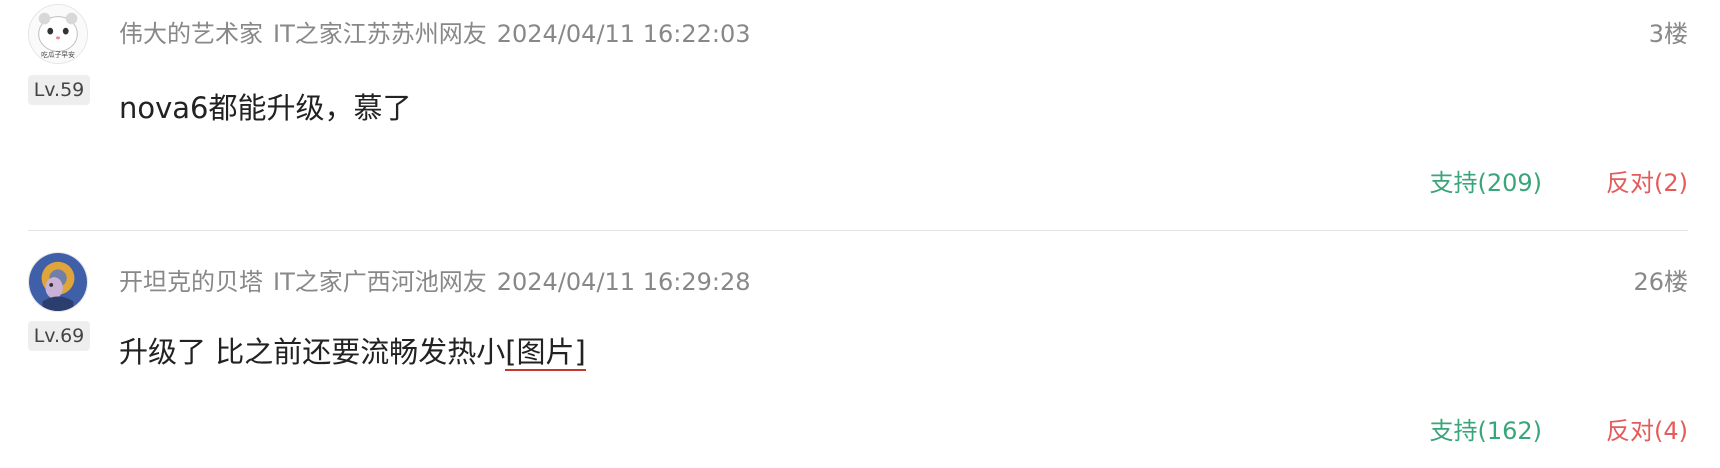  What do you see at coordinates (1558, 180) in the screenshot?
I see `vote-bar: 支持(209) 反对(2)` at bounding box center [1558, 180].